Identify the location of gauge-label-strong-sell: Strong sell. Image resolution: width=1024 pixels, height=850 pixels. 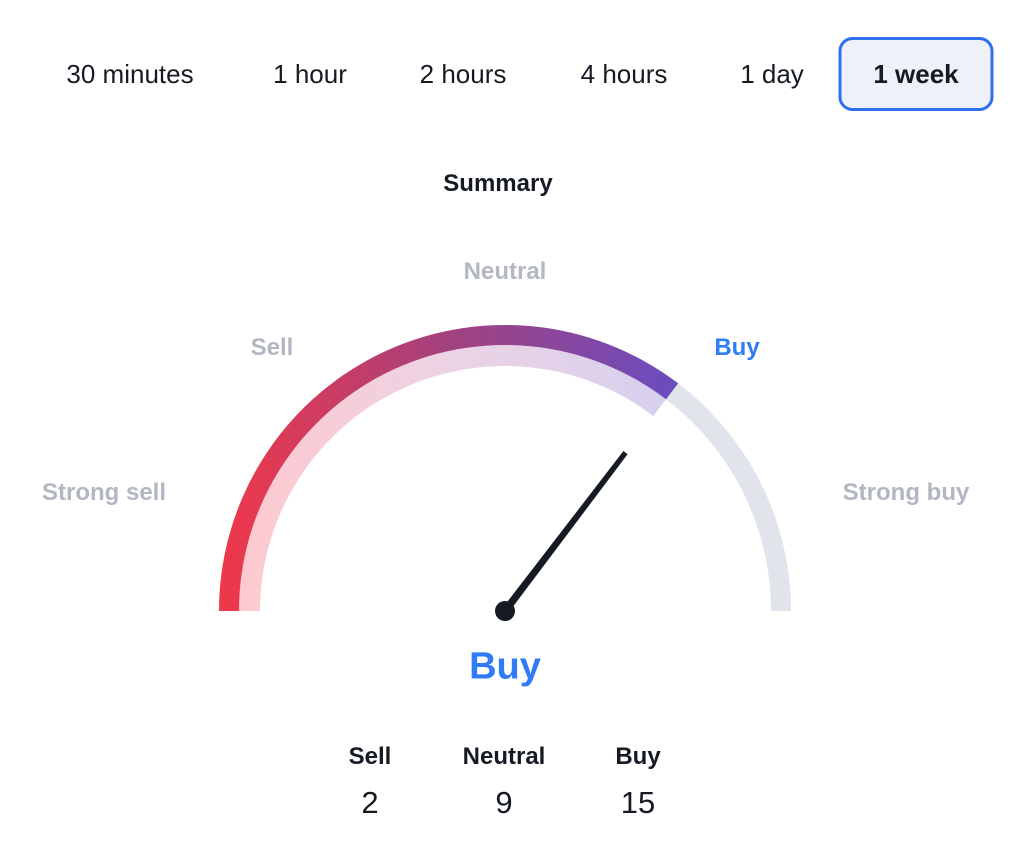
(104, 492).